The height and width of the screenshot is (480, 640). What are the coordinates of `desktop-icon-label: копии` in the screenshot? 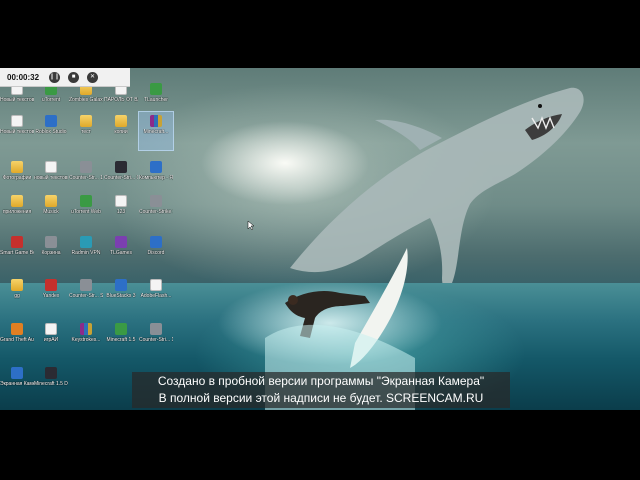 It's located at (121, 132).